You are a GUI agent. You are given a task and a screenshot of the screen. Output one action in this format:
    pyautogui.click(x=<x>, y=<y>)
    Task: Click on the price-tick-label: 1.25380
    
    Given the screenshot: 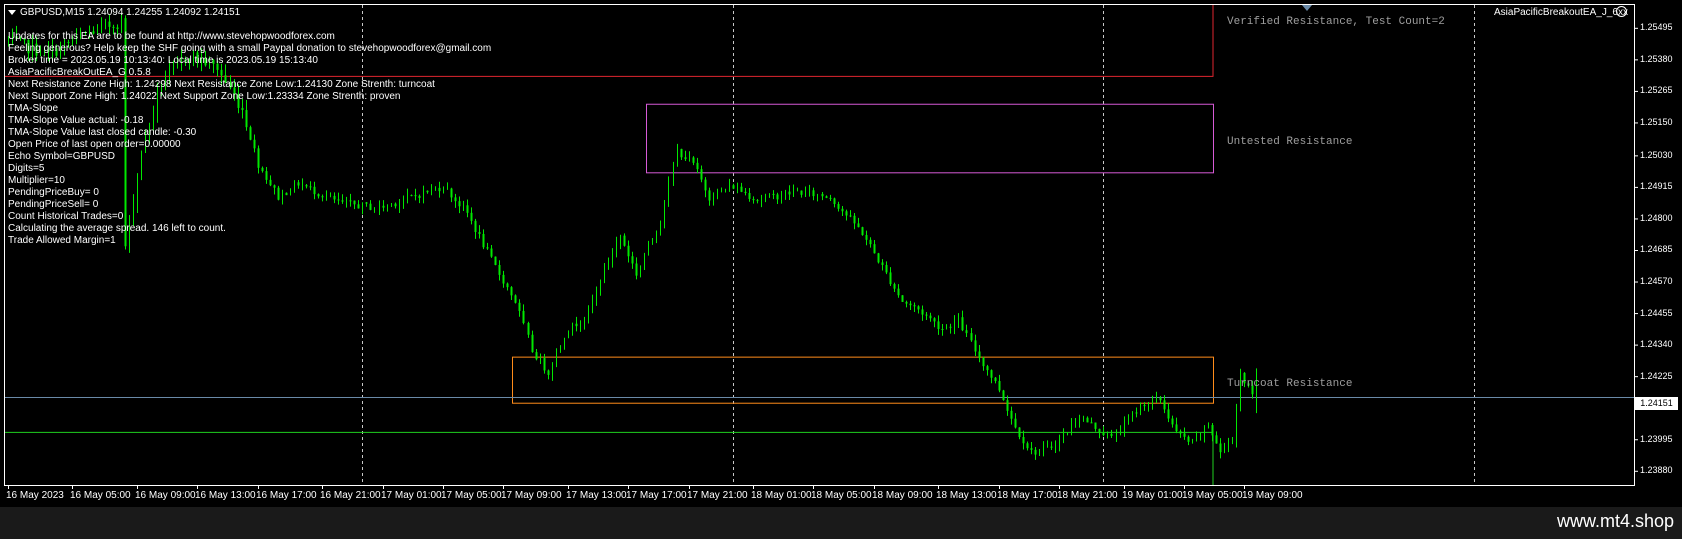 What is the action you would take?
    pyautogui.click(x=1656, y=59)
    